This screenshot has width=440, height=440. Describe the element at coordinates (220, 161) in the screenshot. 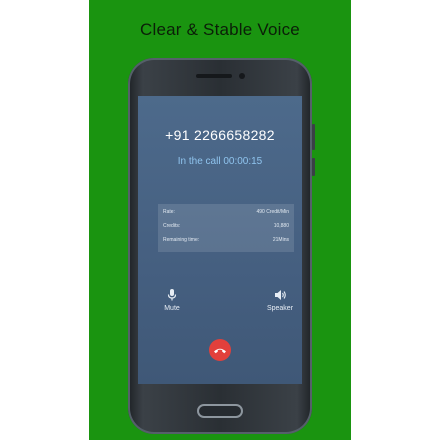

I see `call-status: In the call 00:00:15` at that location.